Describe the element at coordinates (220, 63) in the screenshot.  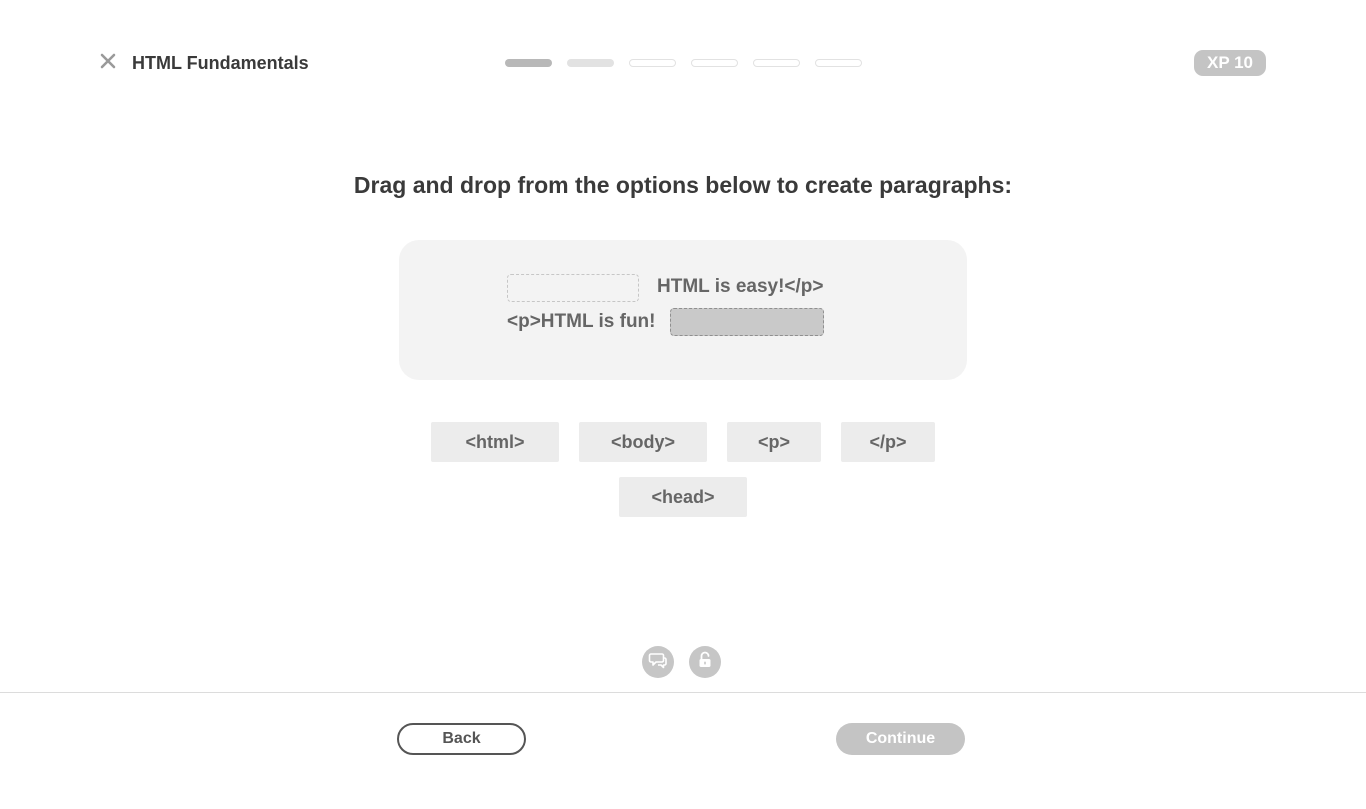
I see `course-title: HTML Fundamentals` at that location.